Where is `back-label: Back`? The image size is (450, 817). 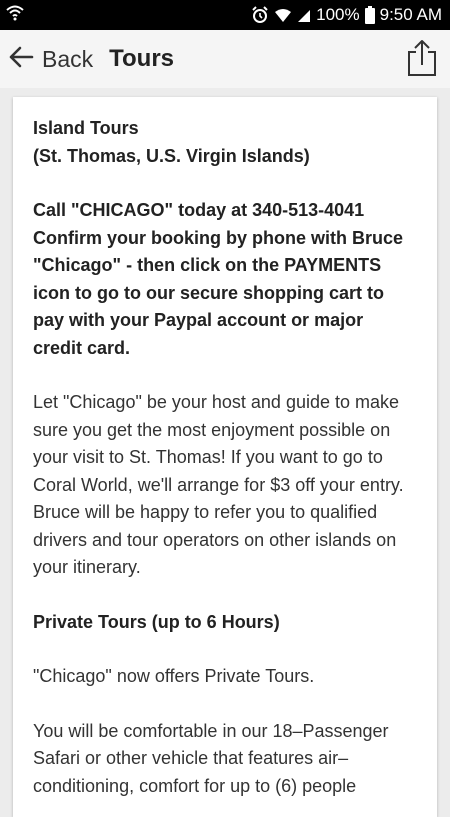
back-label: Back is located at coordinates (68, 58).